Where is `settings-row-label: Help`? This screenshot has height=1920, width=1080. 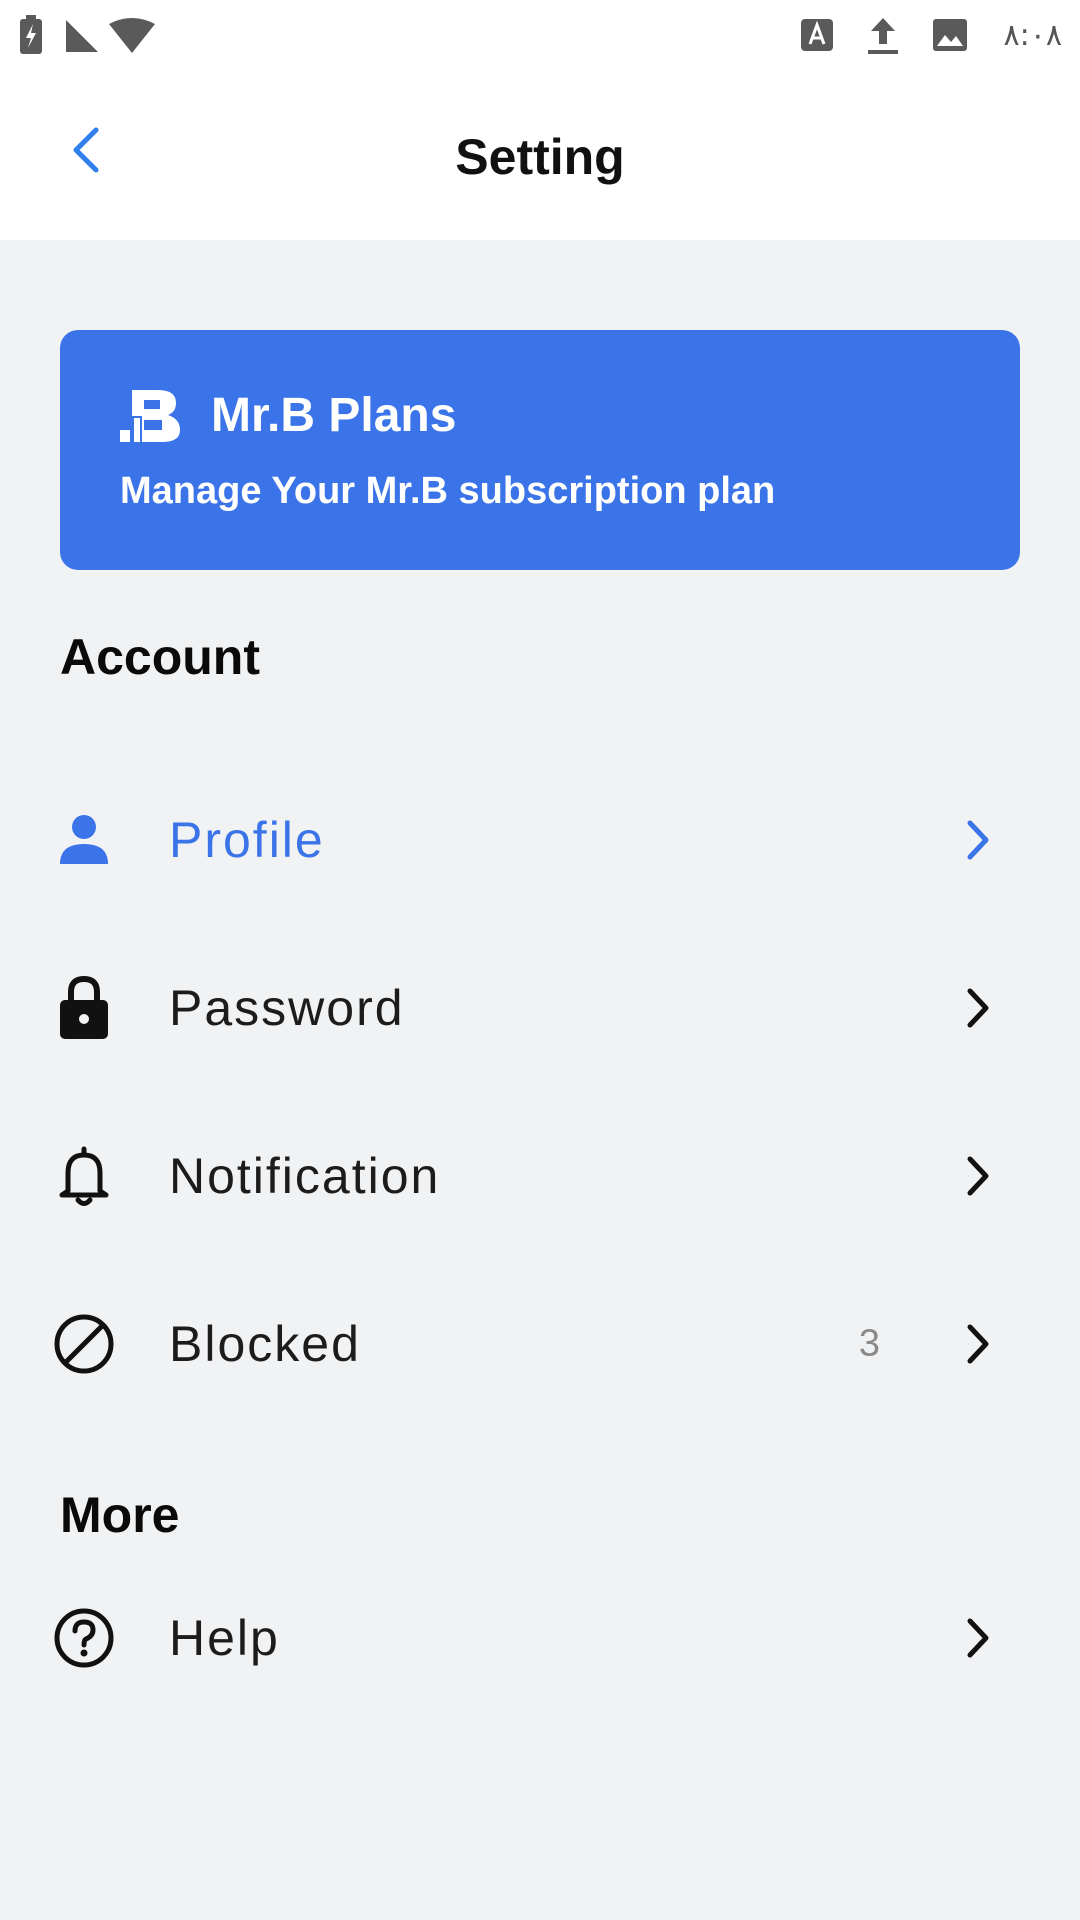
settings-row-label: Help is located at coordinates (224, 1638).